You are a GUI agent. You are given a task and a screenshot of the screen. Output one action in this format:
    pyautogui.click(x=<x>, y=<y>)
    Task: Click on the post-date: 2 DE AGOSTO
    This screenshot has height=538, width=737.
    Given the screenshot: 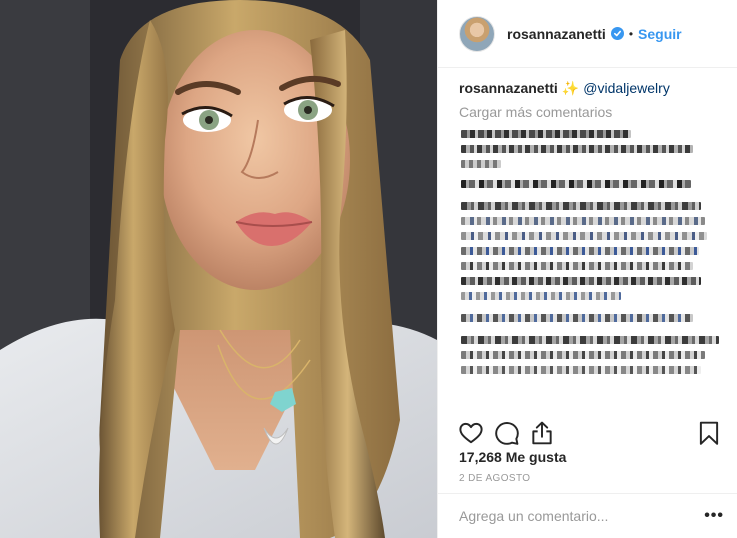 What is the action you would take?
    pyautogui.click(x=494, y=478)
    